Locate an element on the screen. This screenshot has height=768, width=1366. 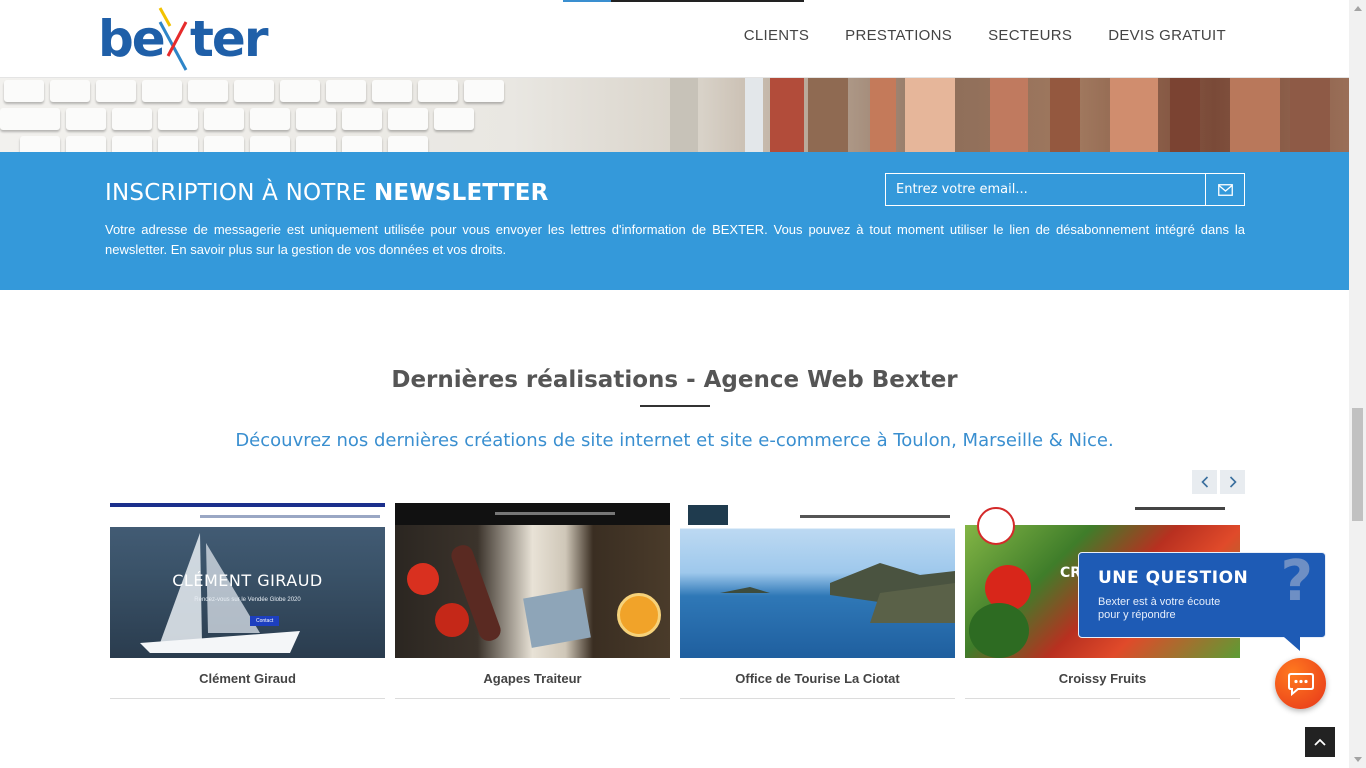
carousel-prev-button is located at coordinates (1204, 482).